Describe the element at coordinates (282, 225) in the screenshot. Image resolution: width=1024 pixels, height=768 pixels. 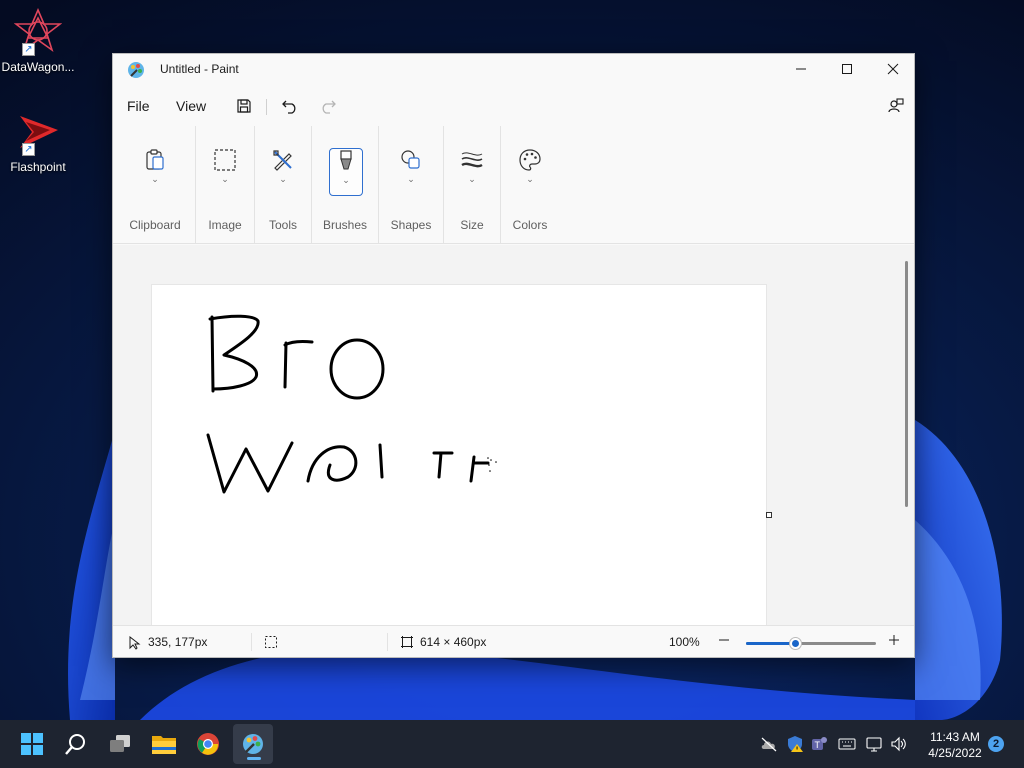
I see `ribbon-group-label: Tools` at that location.